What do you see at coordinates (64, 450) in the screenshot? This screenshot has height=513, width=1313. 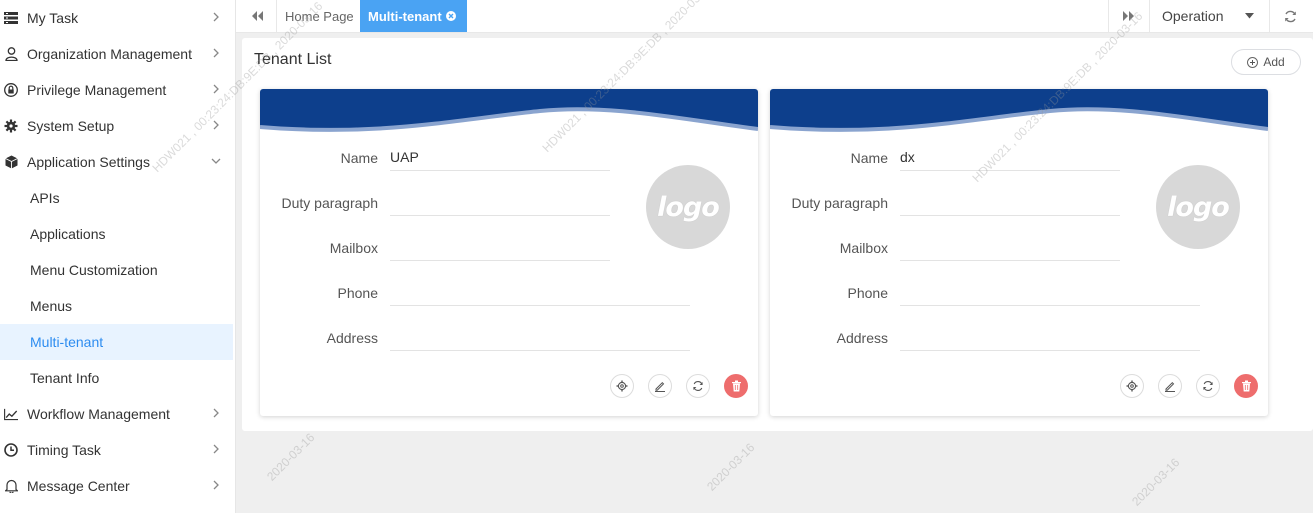 I see `sidebar-item-label: Timing Task` at bounding box center [64, 450].